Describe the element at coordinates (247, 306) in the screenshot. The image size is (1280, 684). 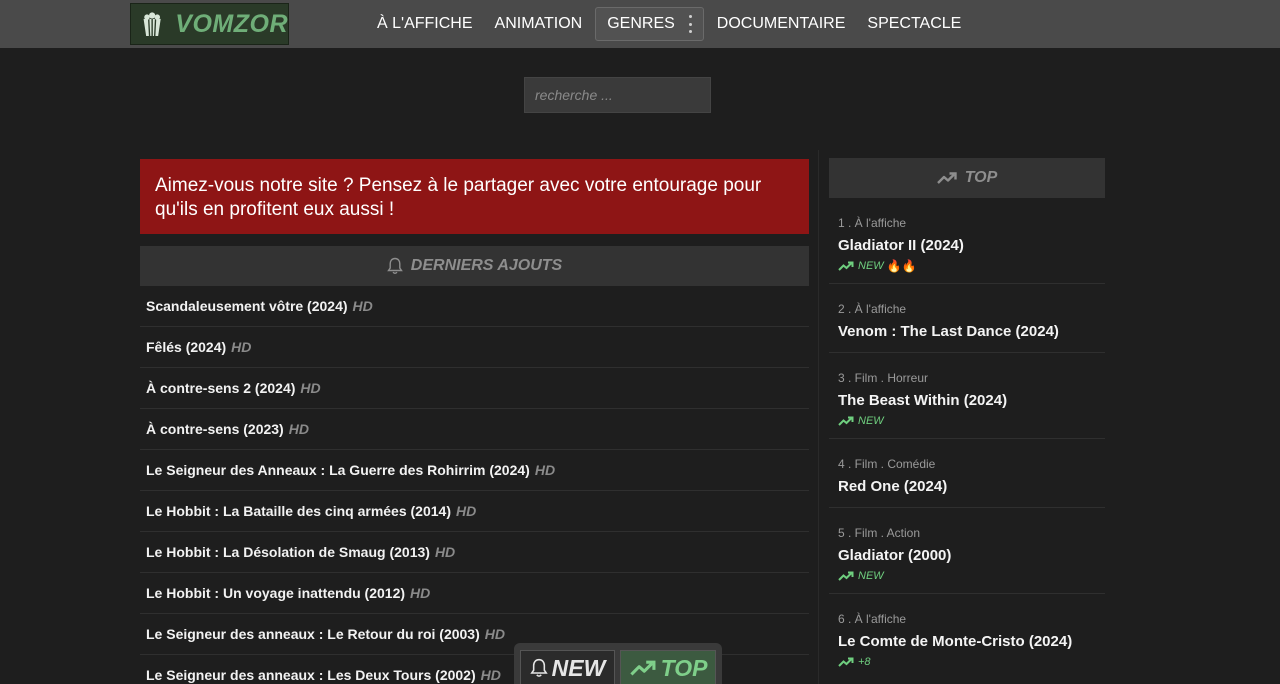
I see `movie-title: Scandaleusement vôtre (2024)` at that location.